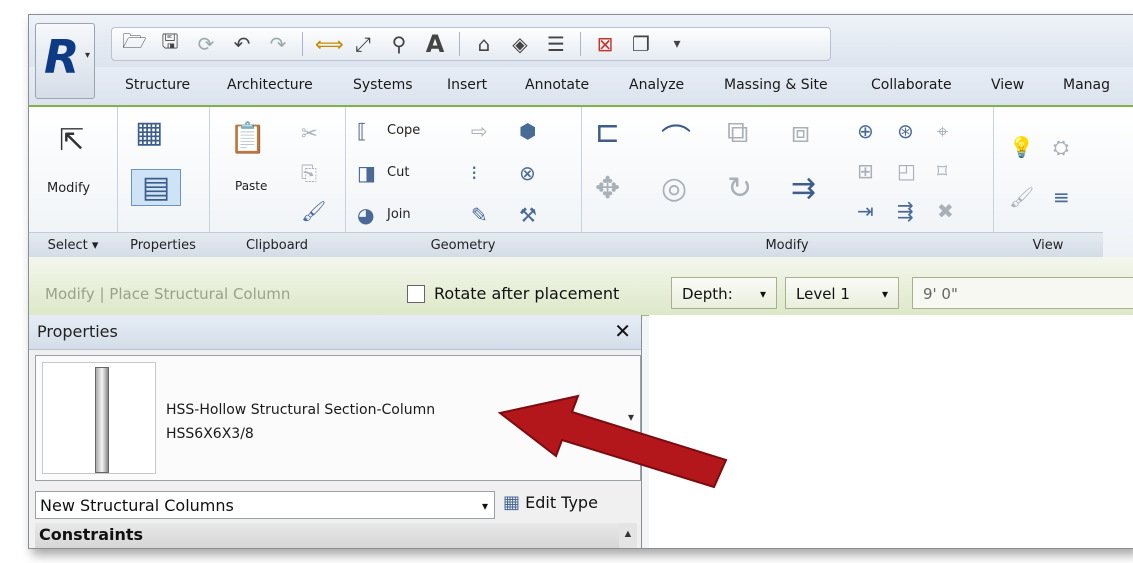  What do you see at coordinates (87, 55) in the screenshot?
I see `chevron-down-icon: ▾` at bounding box center [87, 55].